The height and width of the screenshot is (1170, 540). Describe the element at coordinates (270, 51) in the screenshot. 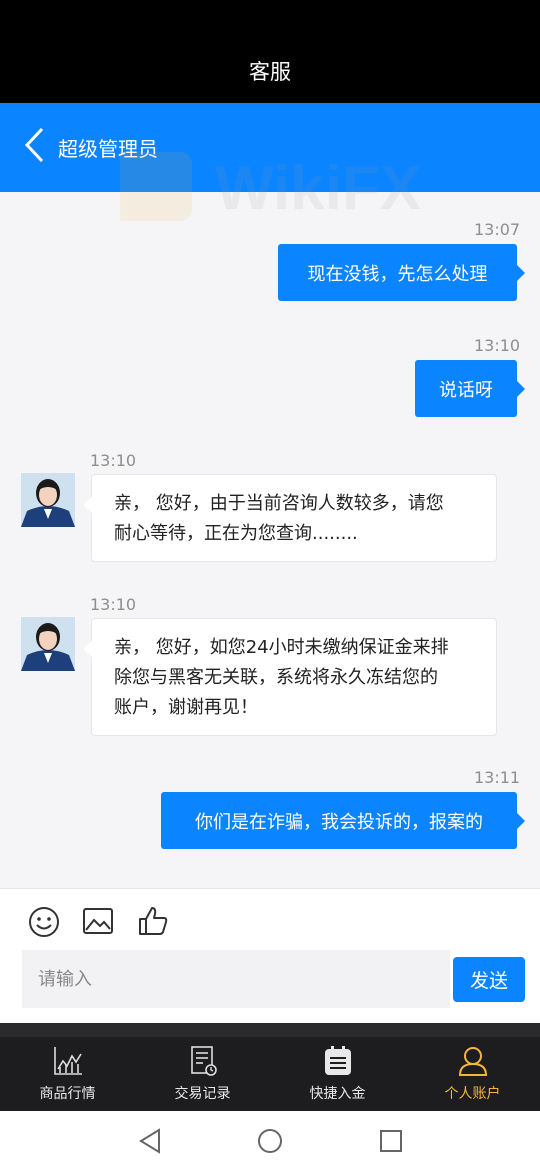

I see `top-title-bar: 客服` at that location.